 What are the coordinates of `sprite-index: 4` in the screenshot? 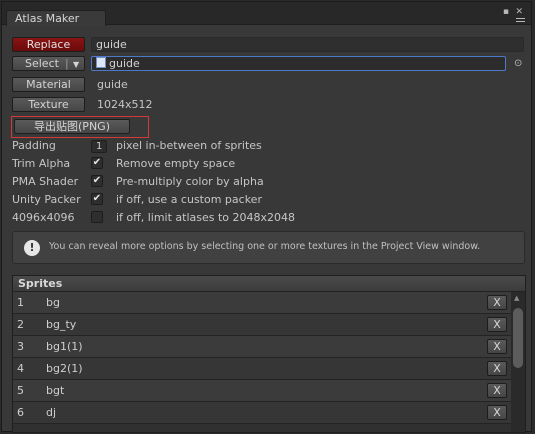 It's located at (20, 368).